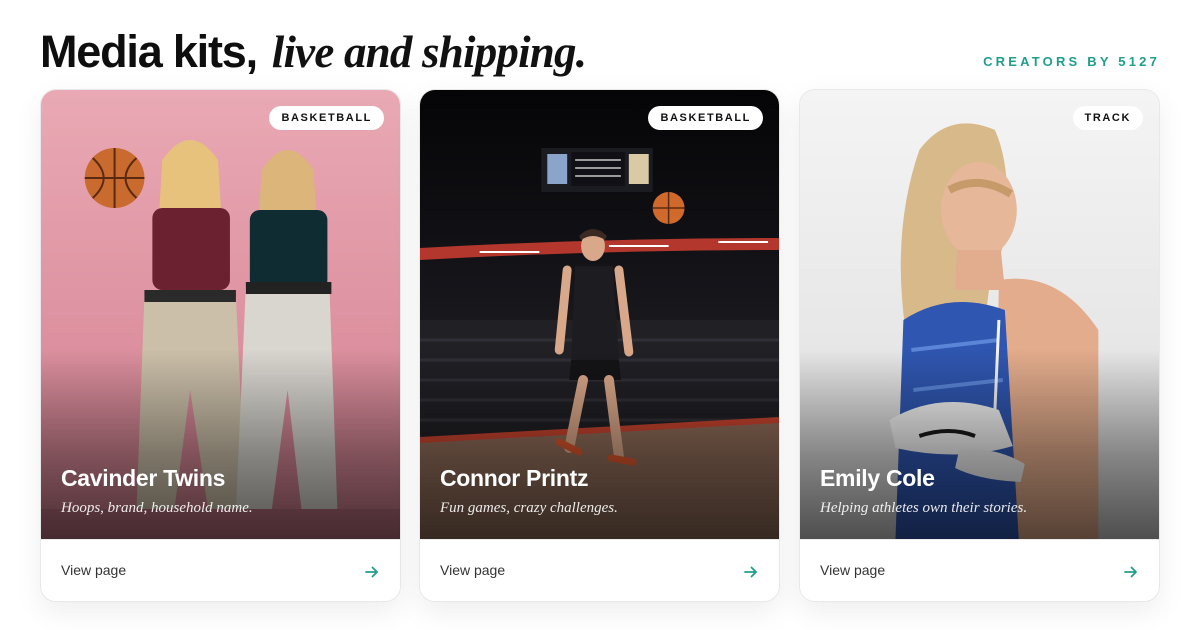  What do you see at coordinates (143, 478) in the screenshot?
I see `creator-name: Cavinder Twins` at bounding box center [143, 478].